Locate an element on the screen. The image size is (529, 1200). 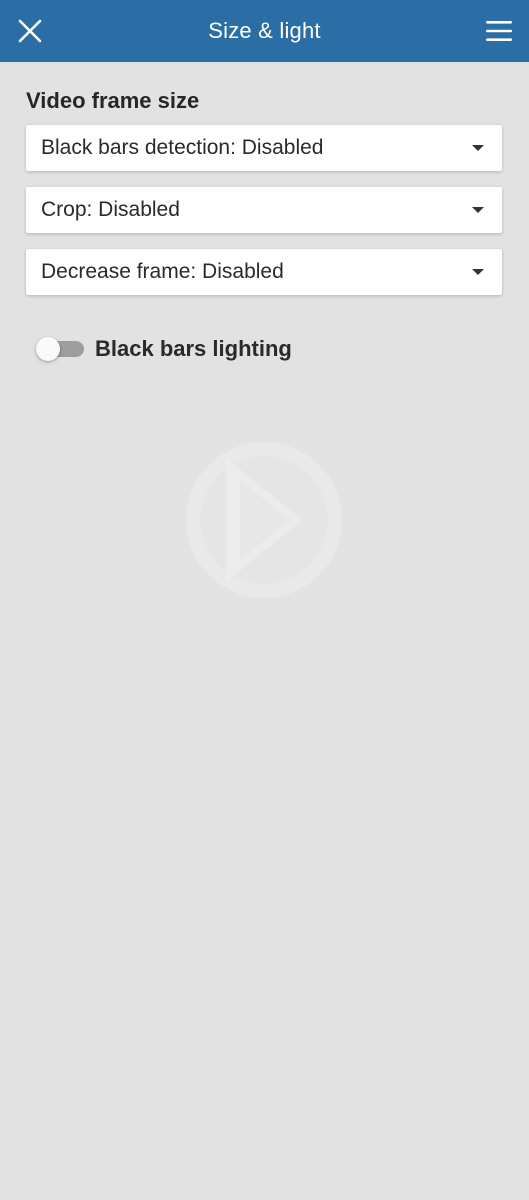
menu-button is located at coordinates (499, 31).